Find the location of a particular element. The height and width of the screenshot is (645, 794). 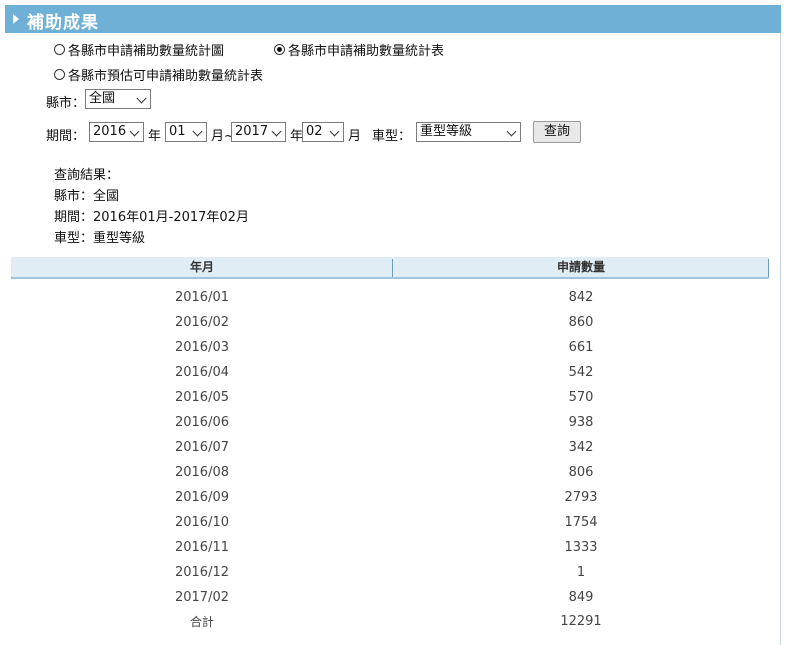

cell-count: 806 is located at coordinates (581, 472).